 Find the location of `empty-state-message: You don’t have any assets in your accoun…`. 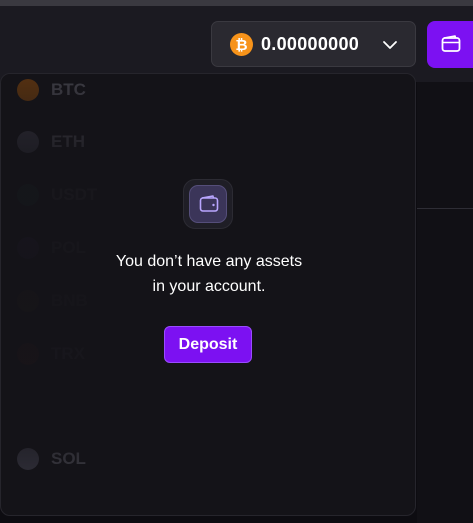

empty-state-message: You don’t have any assets in your accoun… is located at coordinates (208, 274).